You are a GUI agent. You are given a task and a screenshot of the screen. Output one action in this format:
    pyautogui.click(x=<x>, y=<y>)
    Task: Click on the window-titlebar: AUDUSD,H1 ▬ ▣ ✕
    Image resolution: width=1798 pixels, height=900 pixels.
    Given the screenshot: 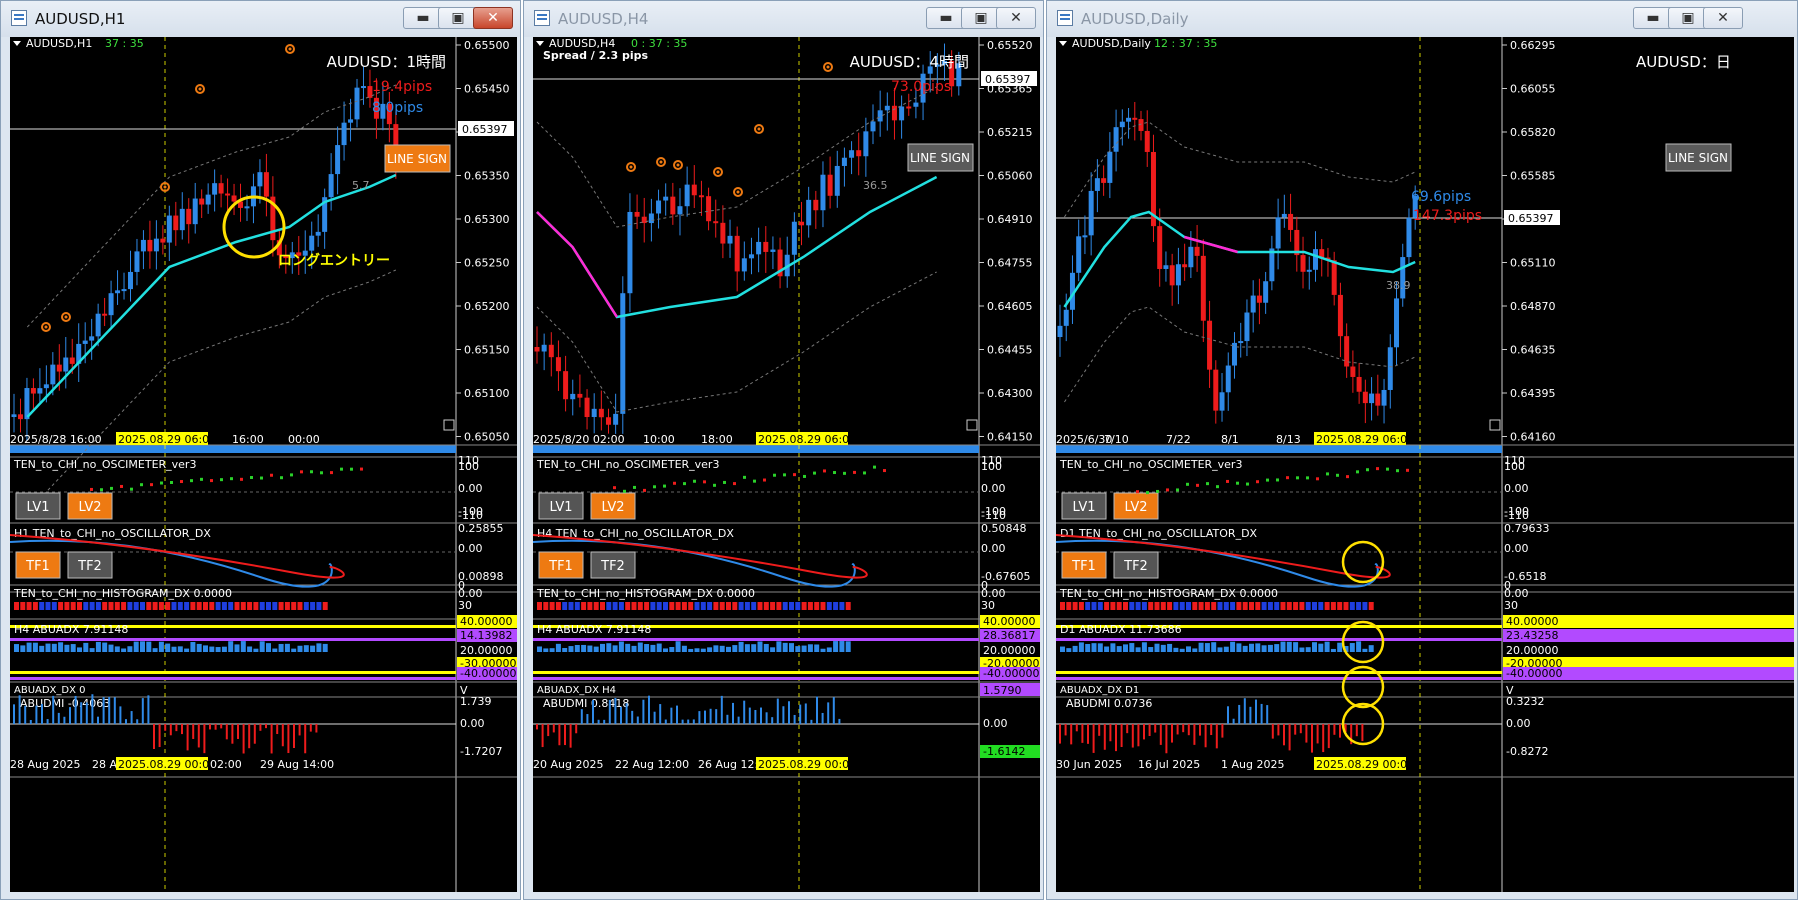 What is the action you would take?
    pyautogui.click(x=260, y=19)
    